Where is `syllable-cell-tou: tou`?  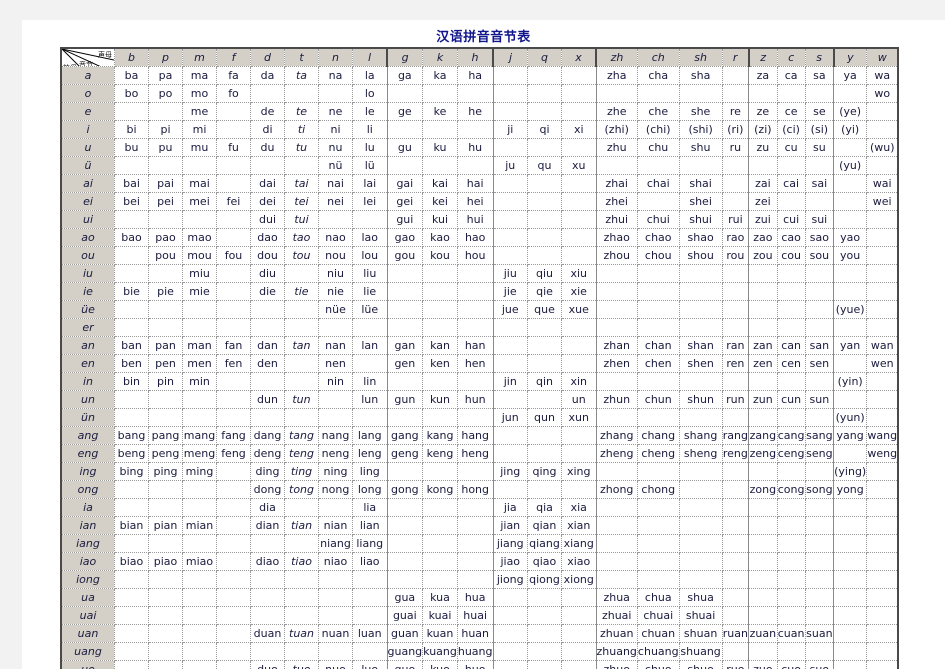
syllable-cell-tou: tou is located at coordinates (301, 255).